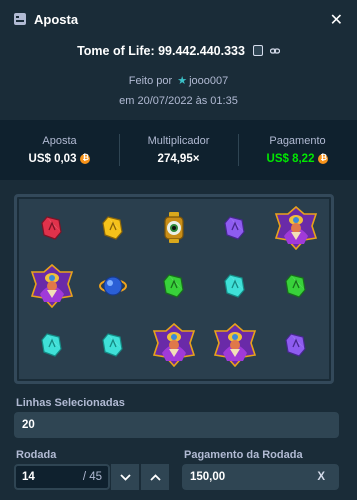 The width and height of the screenshot is (357, 500). What do you see at coordinates (208, 81) in the screenshot?
I see `user-link: jooo007` at bounding box center [208, 81].